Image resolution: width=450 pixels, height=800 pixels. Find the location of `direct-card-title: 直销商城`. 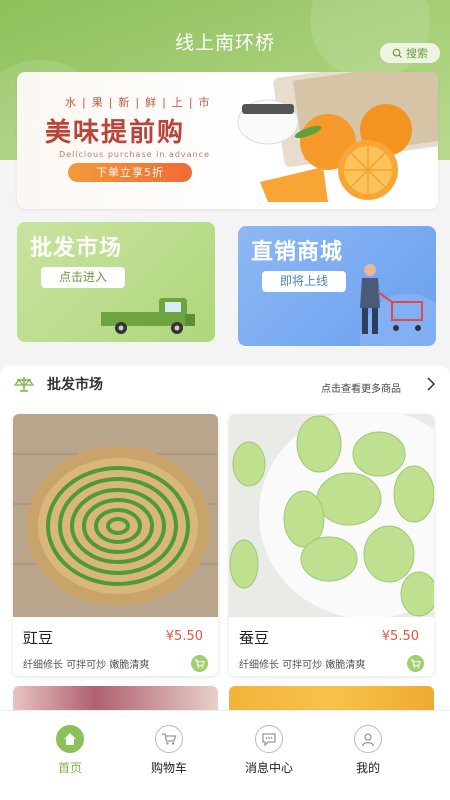

direct-card-title: 直销商城 is located at coordinates (297, 252).